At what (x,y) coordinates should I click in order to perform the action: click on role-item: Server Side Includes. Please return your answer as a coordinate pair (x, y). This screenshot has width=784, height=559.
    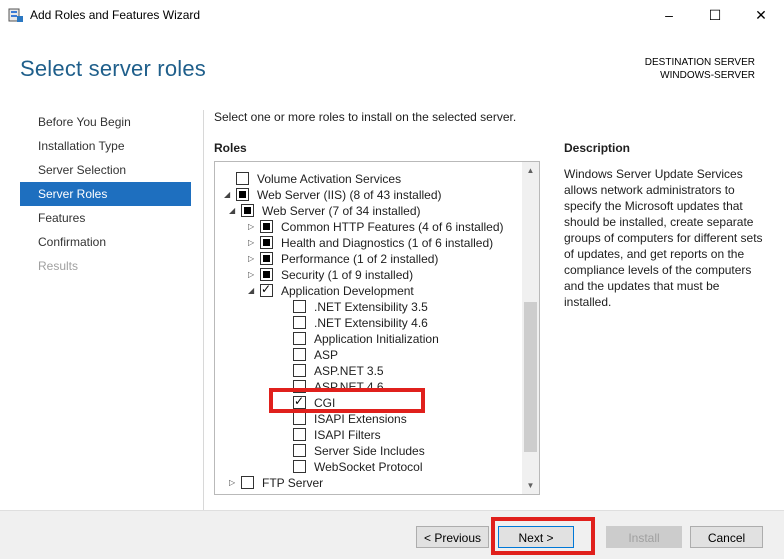
    Looking at the image, I should click on (368, 451).